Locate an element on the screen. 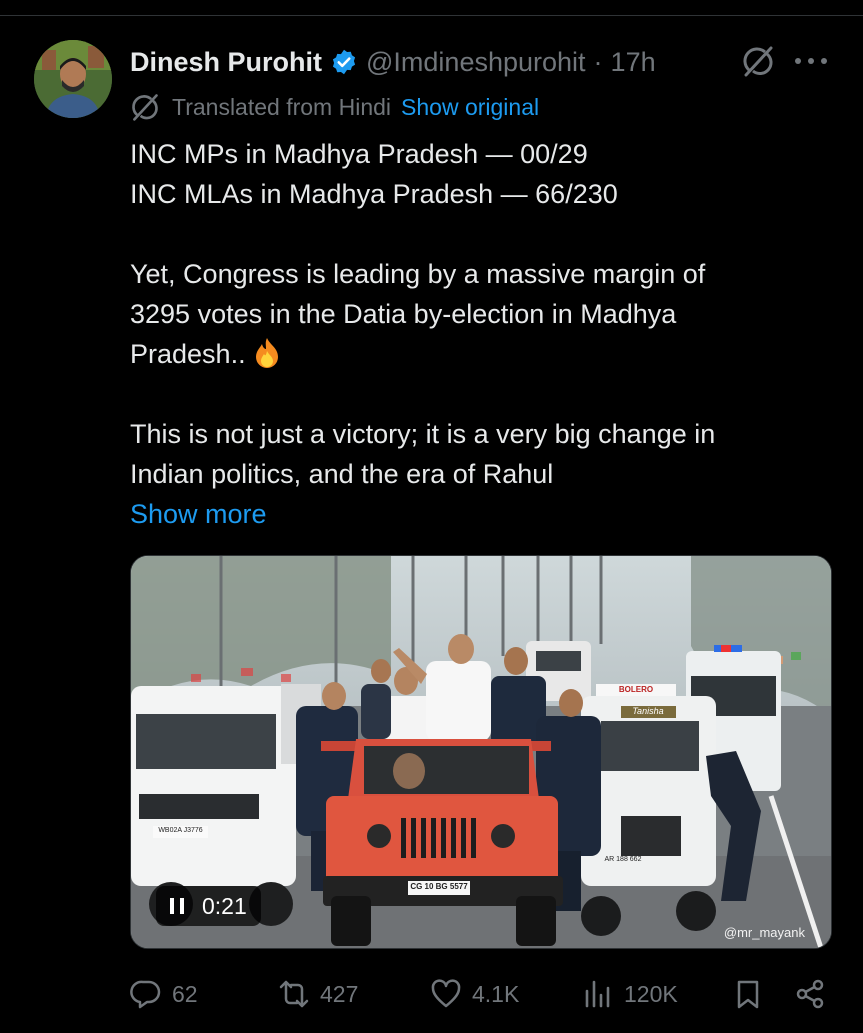 This screenshot has height=1033, width=863. like-count: 4.1K is located at coordinates (496, 993).